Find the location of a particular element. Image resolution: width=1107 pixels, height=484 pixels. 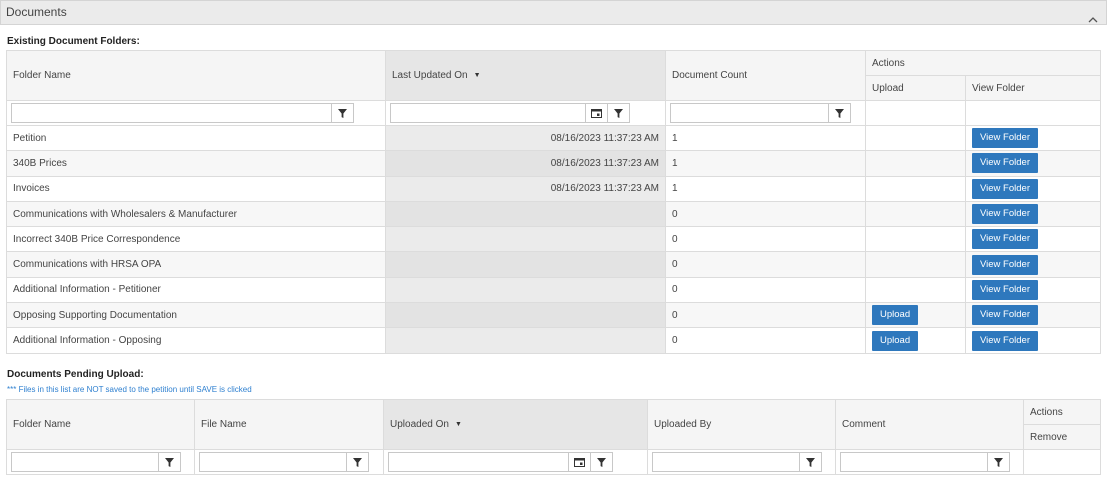

documents-panel-header: Documents is located at coordinates (553, 12).